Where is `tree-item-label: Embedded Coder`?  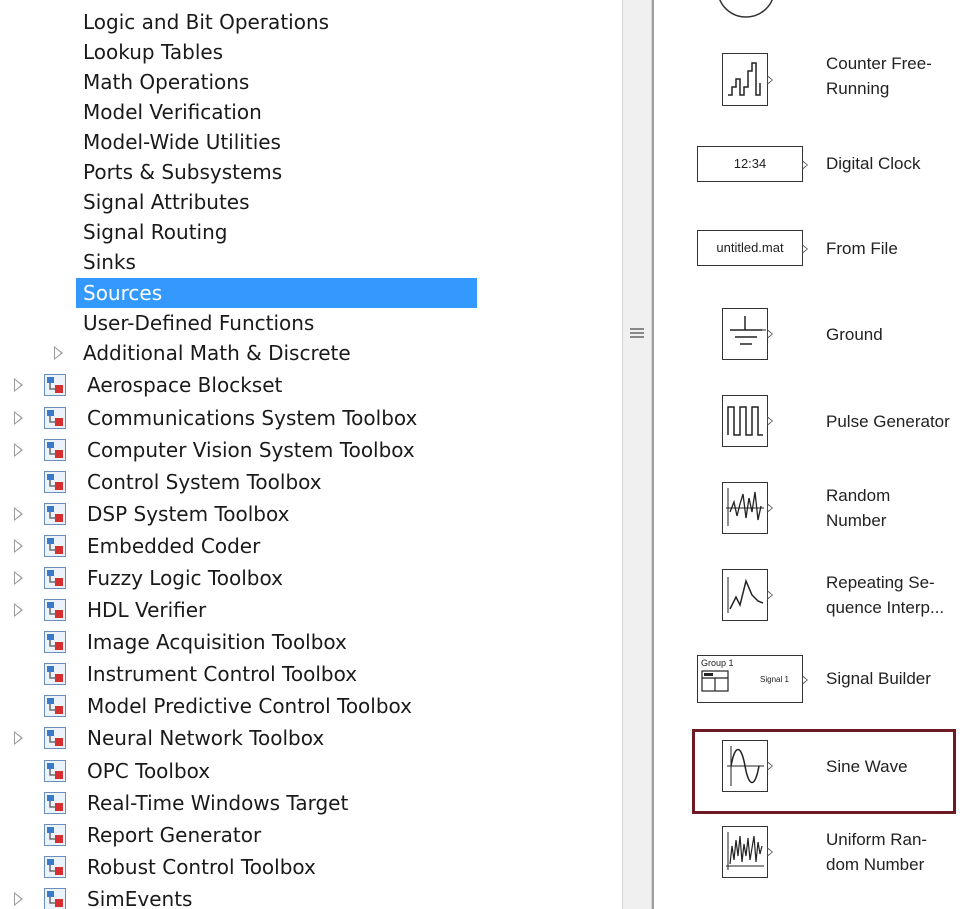
tree-item-label: Embedded Coder is located at coordinates (174, 546).